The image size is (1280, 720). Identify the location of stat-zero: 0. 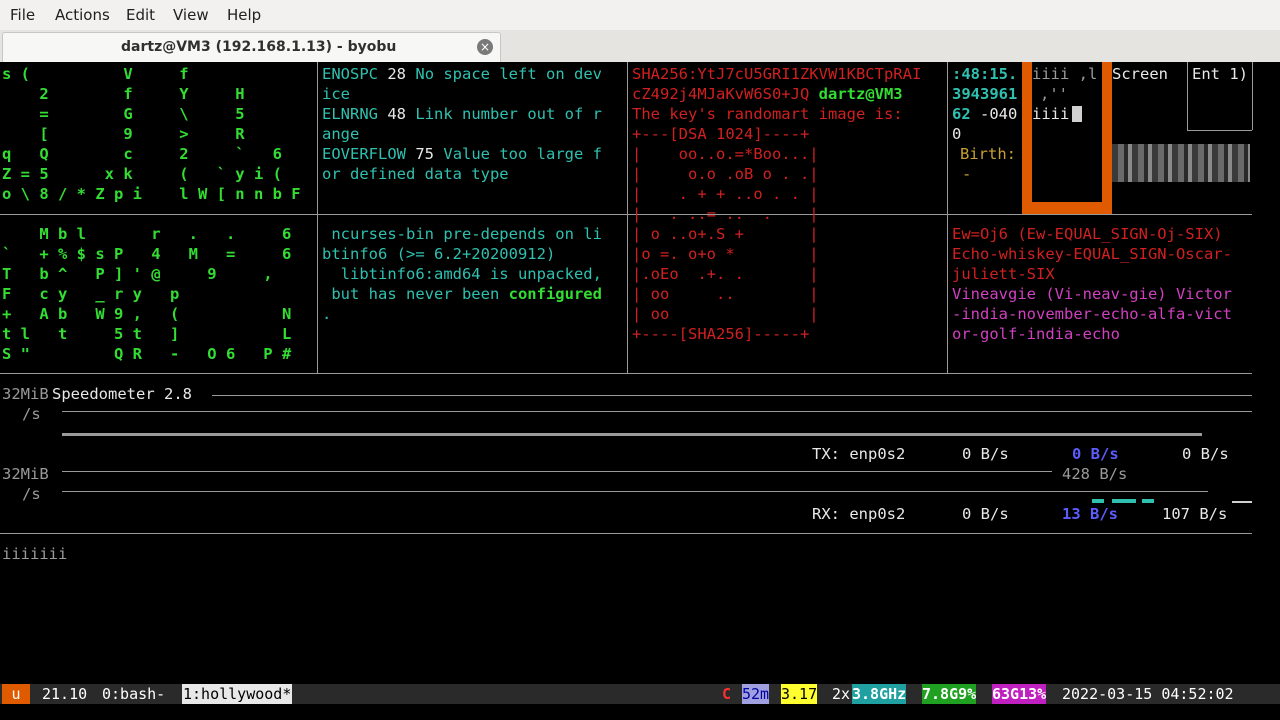
(957, 134).